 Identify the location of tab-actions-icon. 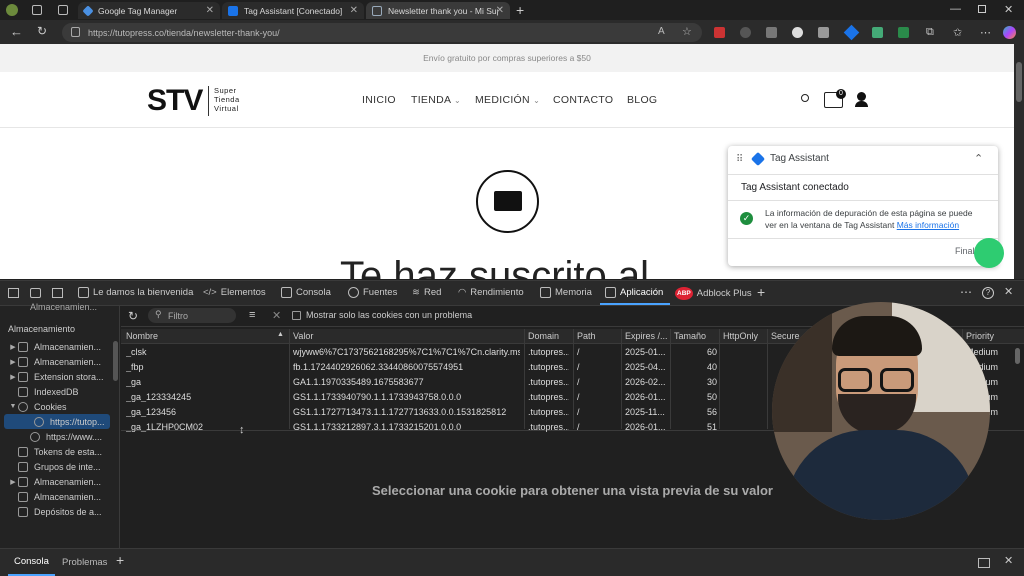
(63, 10).